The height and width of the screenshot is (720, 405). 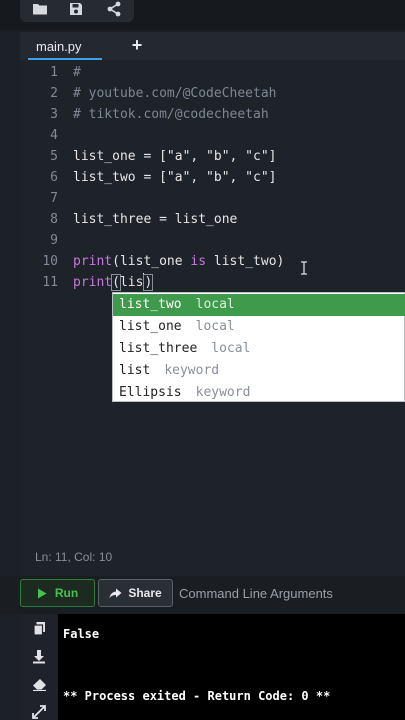 I want to click on close-paren: ), so click(x=148, y=282).